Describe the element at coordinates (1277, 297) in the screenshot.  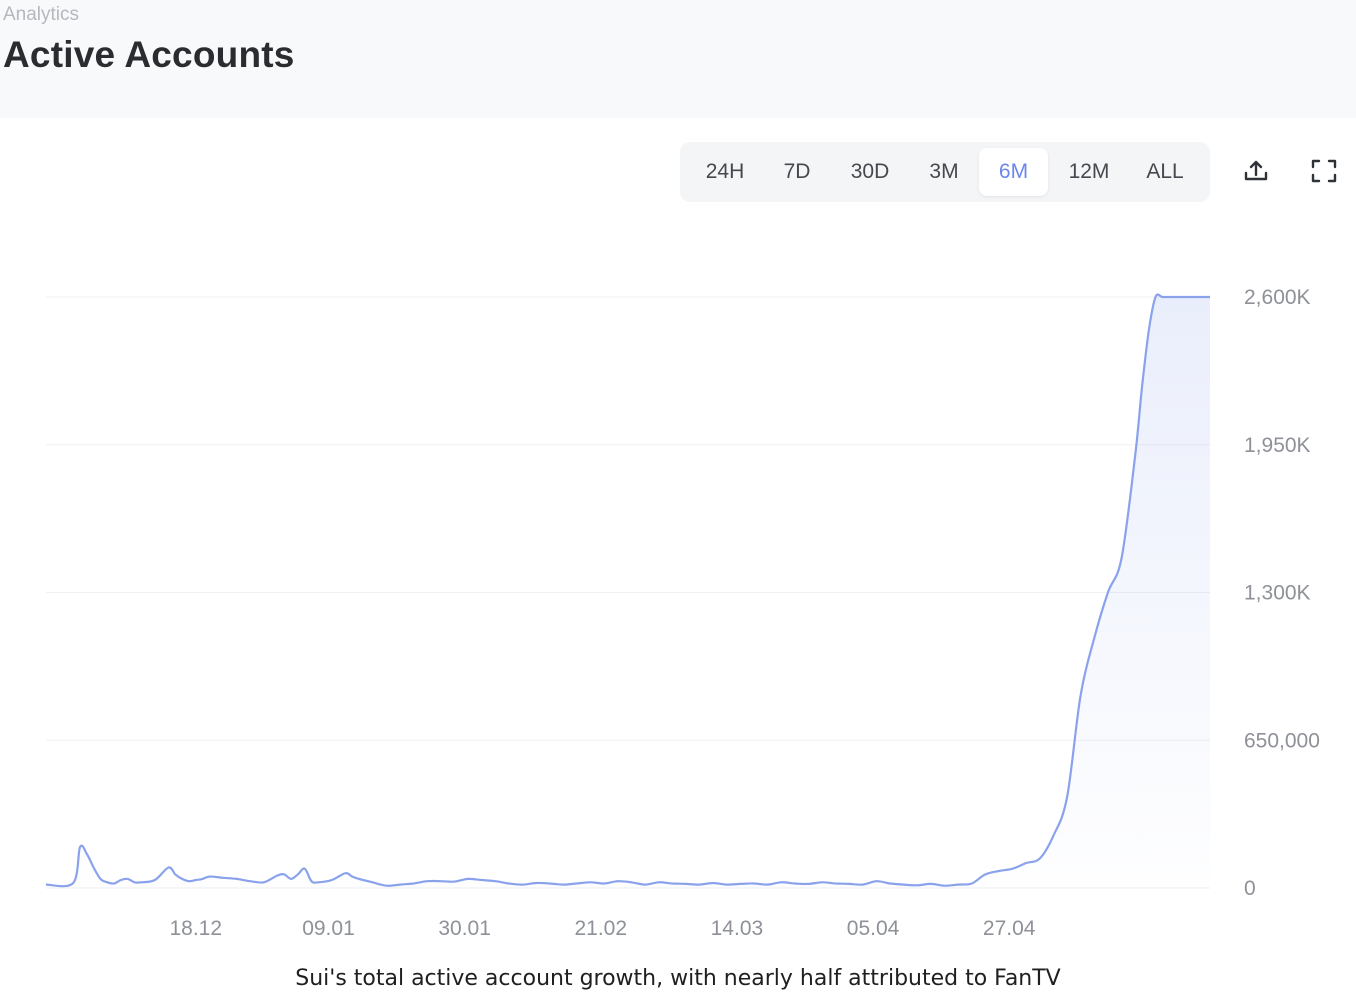
I see `y-tick-label: 2,600K` at that location.